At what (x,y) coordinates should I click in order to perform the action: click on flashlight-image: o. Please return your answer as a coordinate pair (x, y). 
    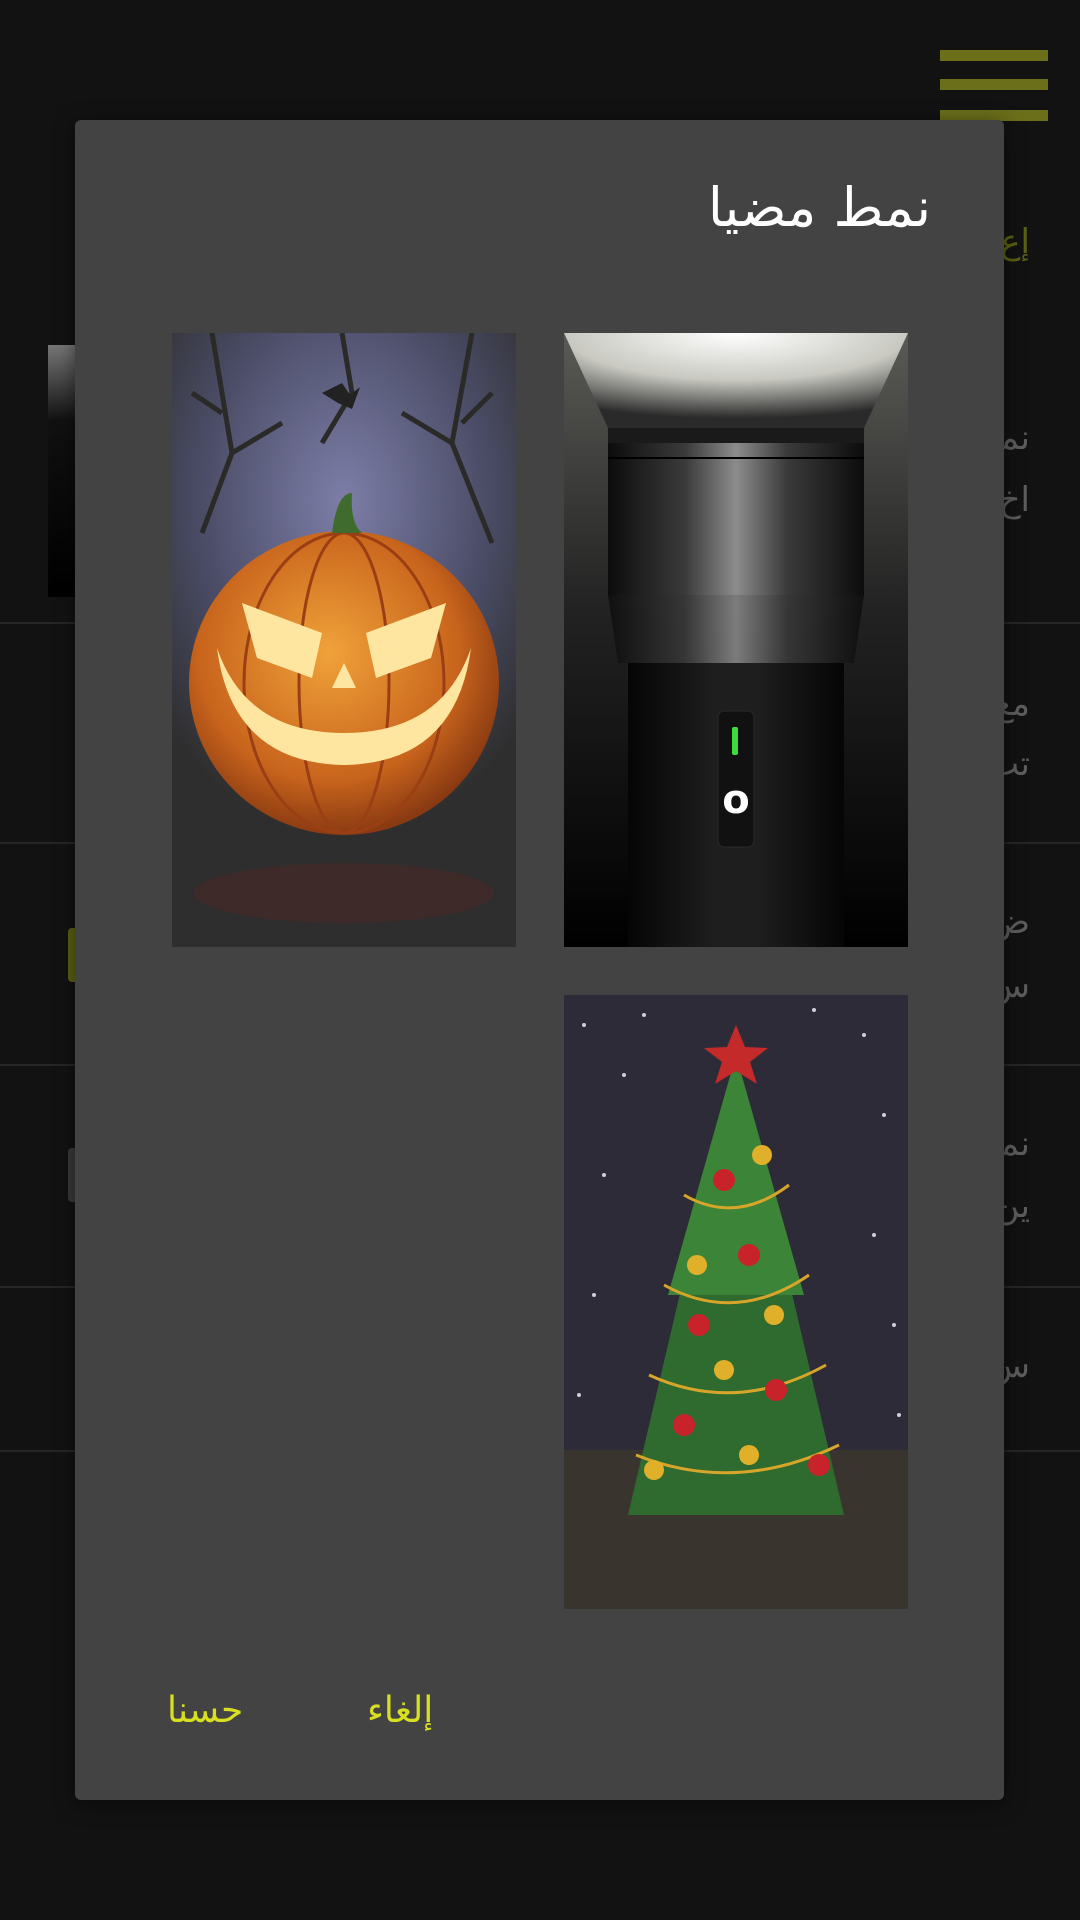
    Looking at the image, I should click on (736, 640).